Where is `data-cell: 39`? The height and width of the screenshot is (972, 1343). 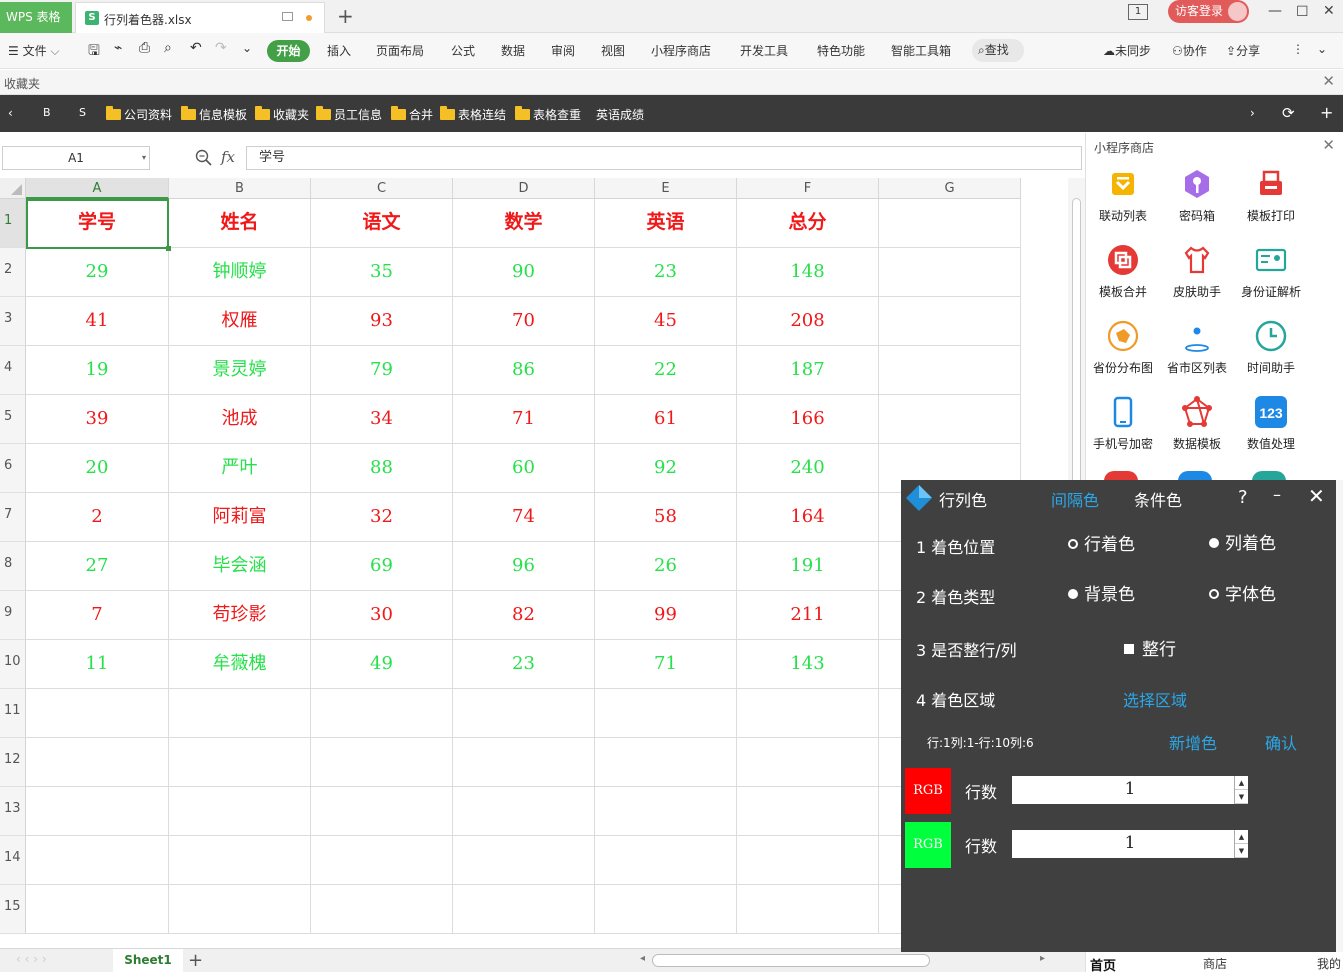
data-cell: 39 is located at coordinates (97, 419).